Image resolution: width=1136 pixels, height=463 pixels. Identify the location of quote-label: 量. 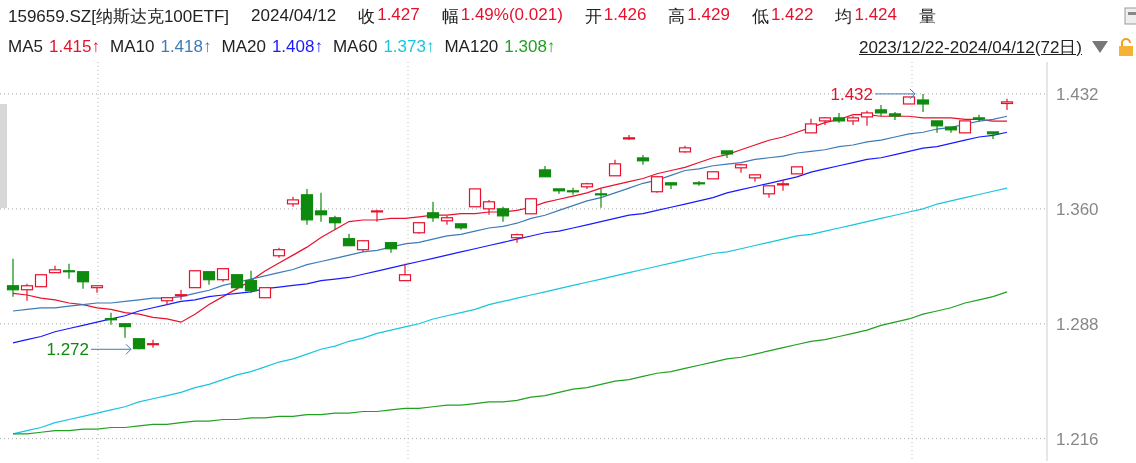
(927, 16).